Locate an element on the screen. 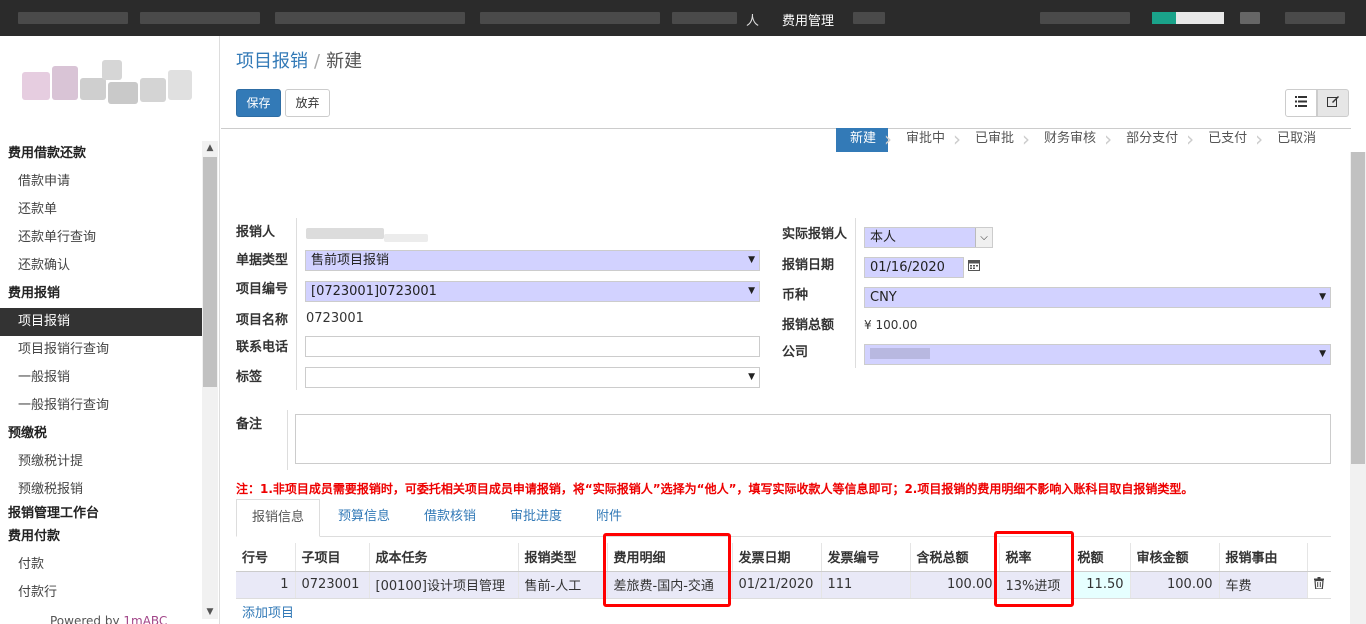  status-step-label: 已审批 is located at coordinates (995, 138).